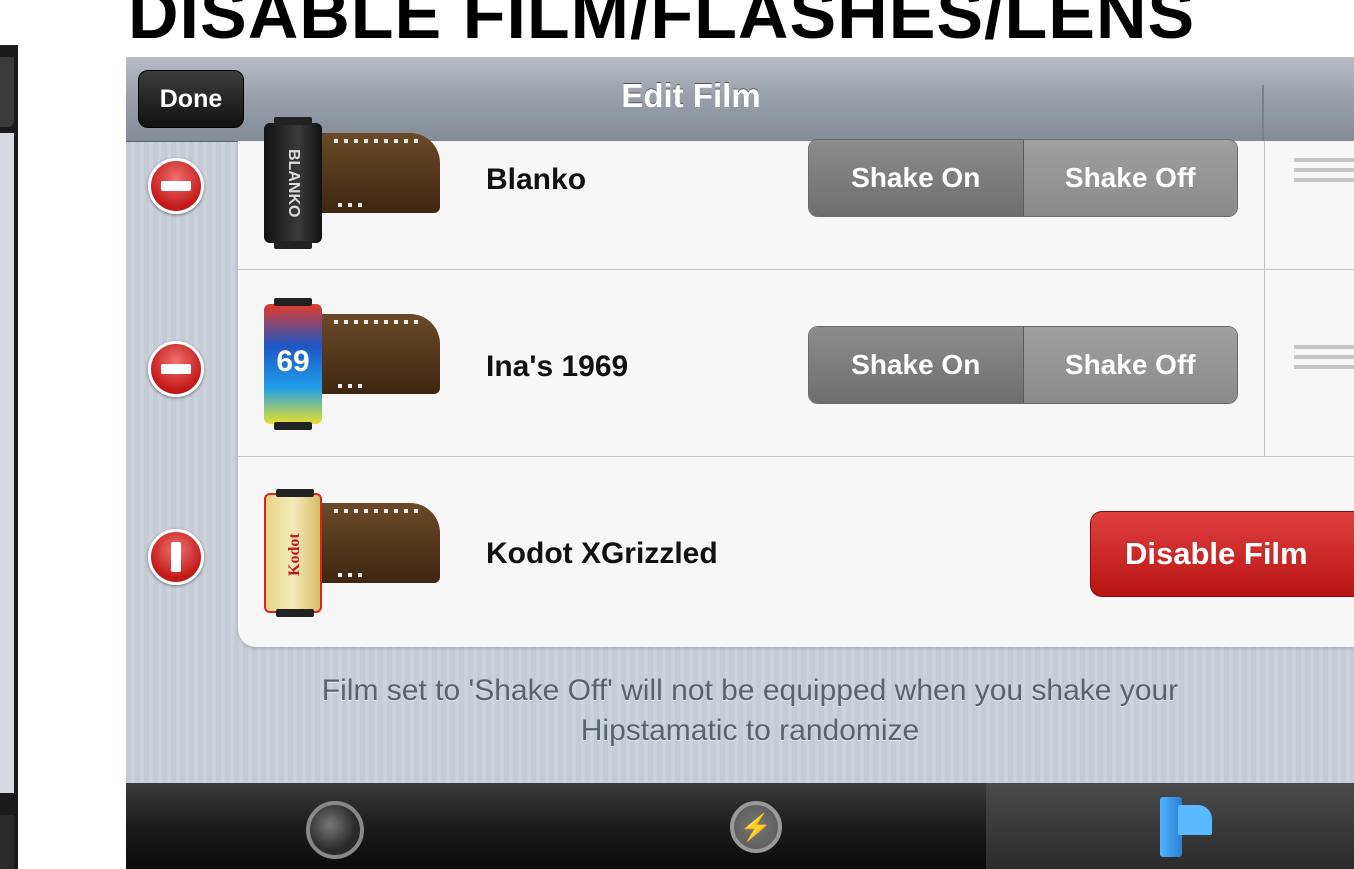  Describe the element at coordinates (662, 26) in the screenshot. I see `page-headline: DISABLE FILM/FLASHES/LENS` at that location.